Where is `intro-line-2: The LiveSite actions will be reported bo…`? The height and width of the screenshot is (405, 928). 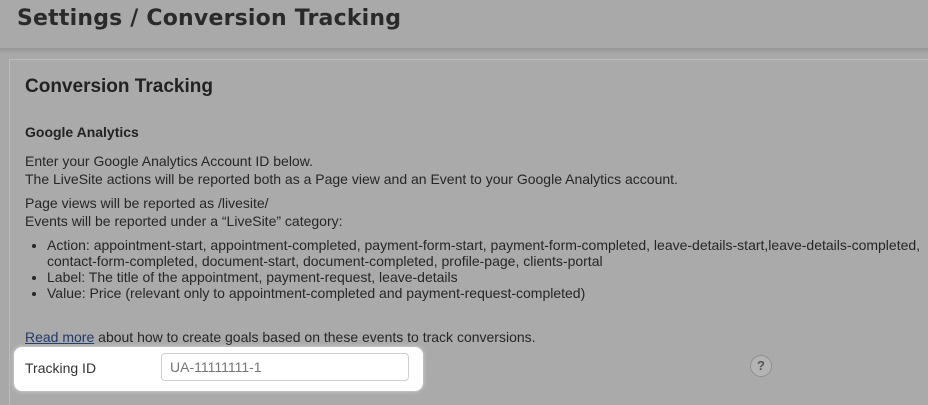
intro-line-2: The LiveSite actions will be reported bo… is located at coordinates (351, 179).